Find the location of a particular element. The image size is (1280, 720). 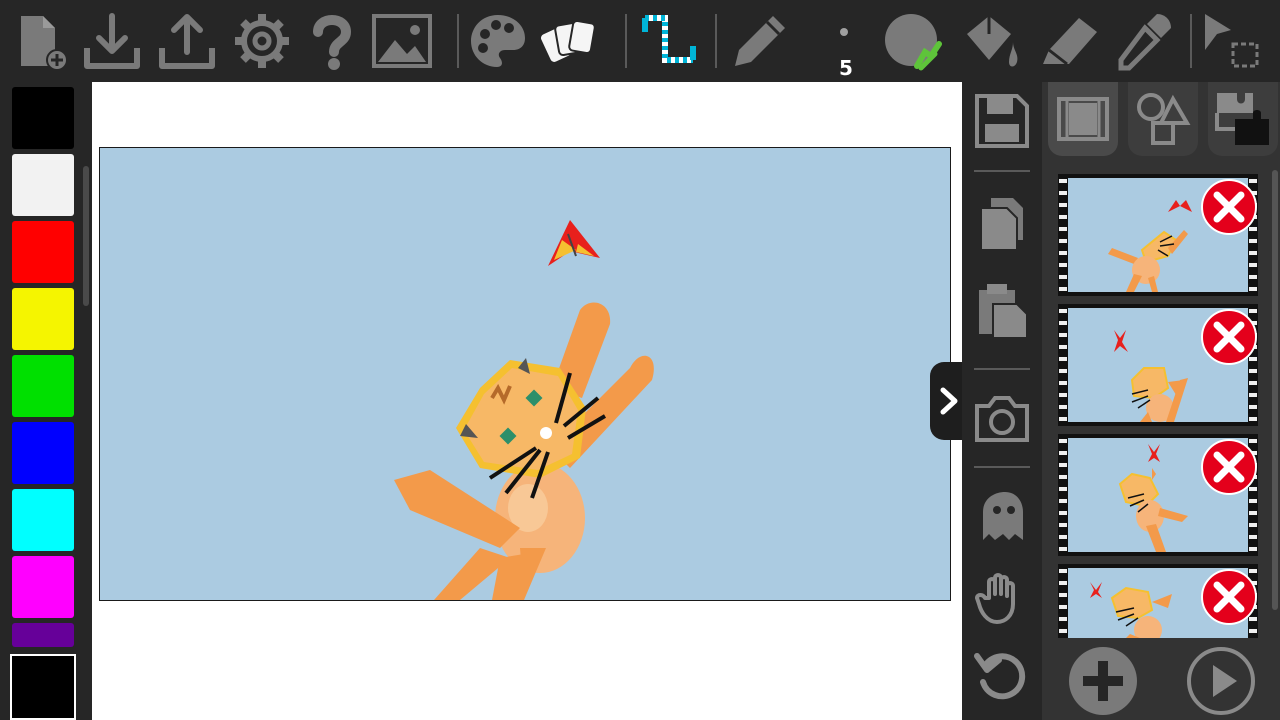

download-button is located at coordinates (112, 41).